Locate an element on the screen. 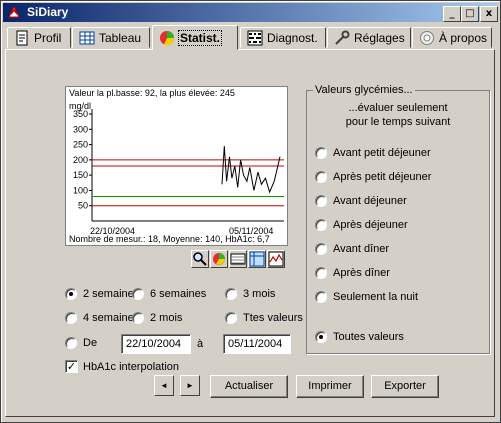  statistics-icon is located at coordinates (167, 37).